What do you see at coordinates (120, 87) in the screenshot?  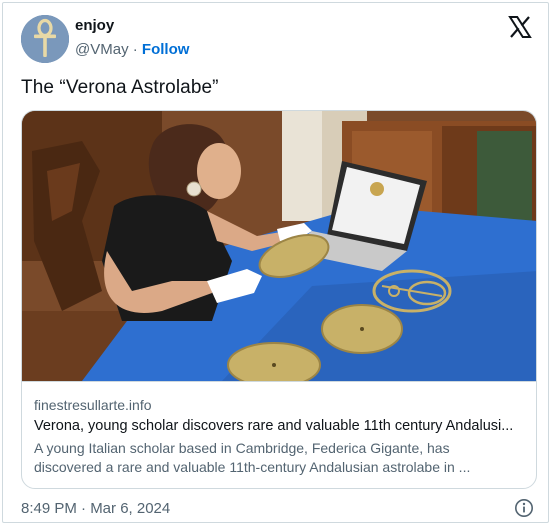 I see `tweet-text: The “Verona Astrolabe”` at bounding box center [120, 87].